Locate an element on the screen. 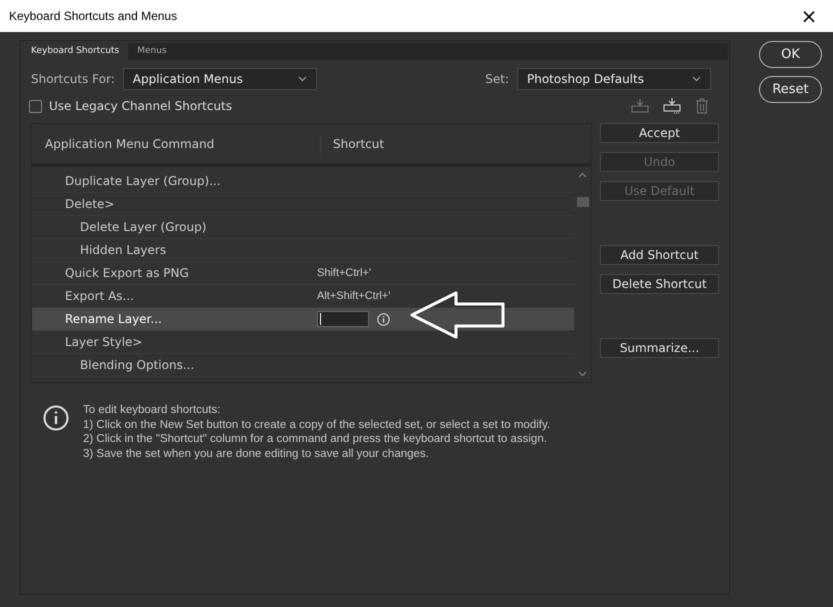 The width and height of the screenshot is (833, 607). side-button: Delete Shortcut is located at coordinates (659, 284).